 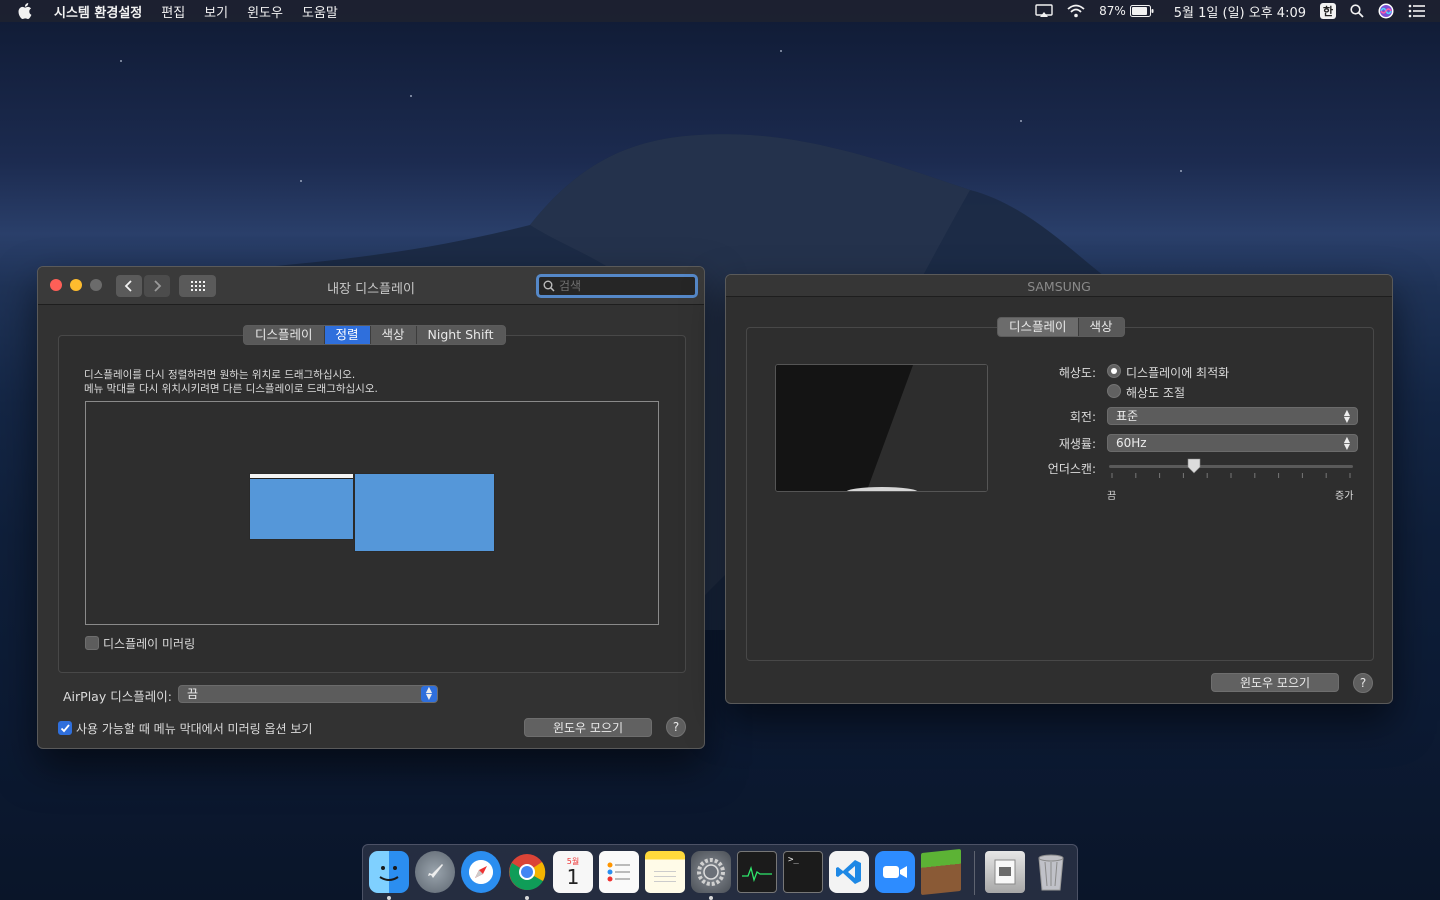 I want to click on notes-icon, so click(x=665, y=872).